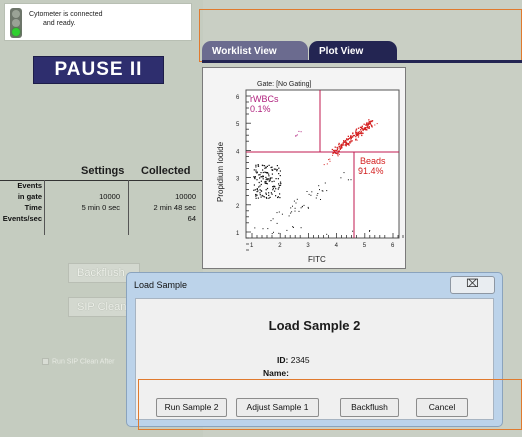 This screenshot has height=437, width=522. I want to click on stats-collected-value: 2 min 48 sec, so click(174, 207).